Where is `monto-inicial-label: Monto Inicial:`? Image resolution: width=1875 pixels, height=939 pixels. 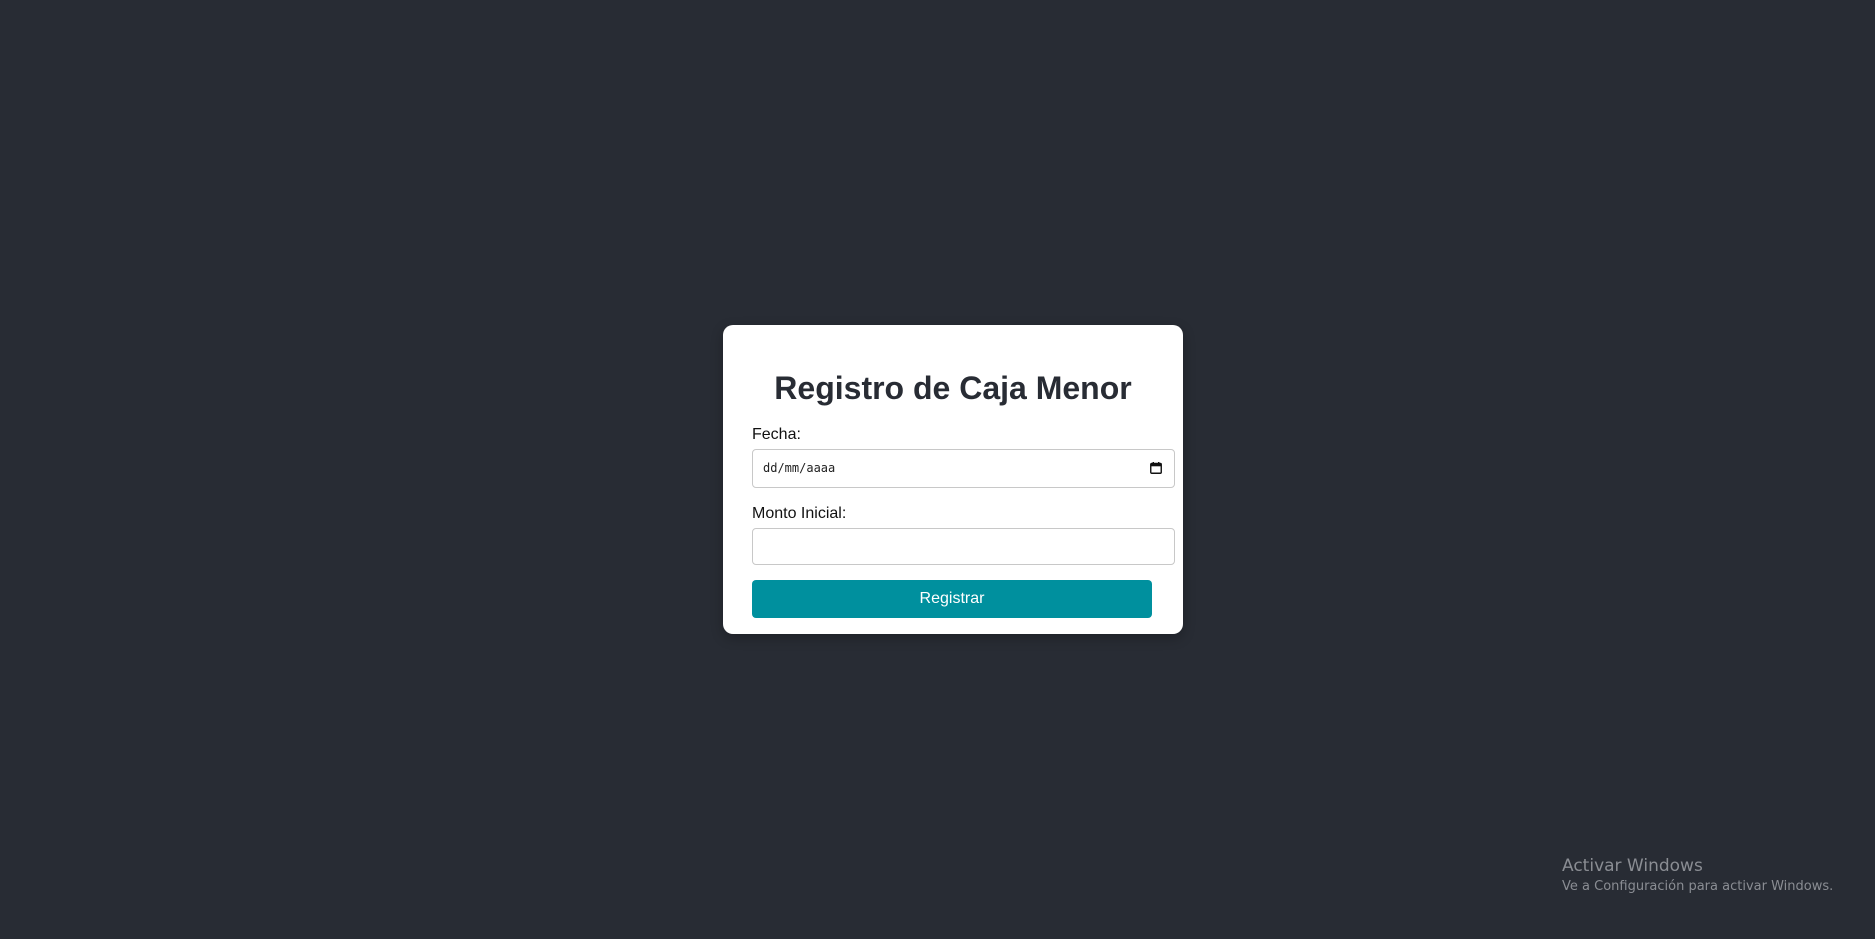
monto-inicial-label: Monto Inicial: is located at coordinates (799, 513).